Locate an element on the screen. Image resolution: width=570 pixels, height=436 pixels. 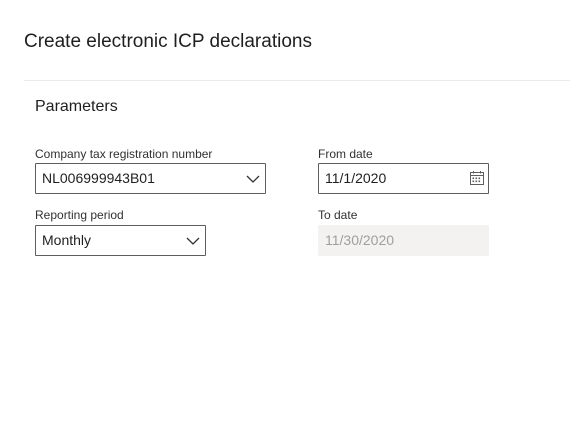
company-tax-registration-value: NL006999943B01 is located at coordinates (98, 178).